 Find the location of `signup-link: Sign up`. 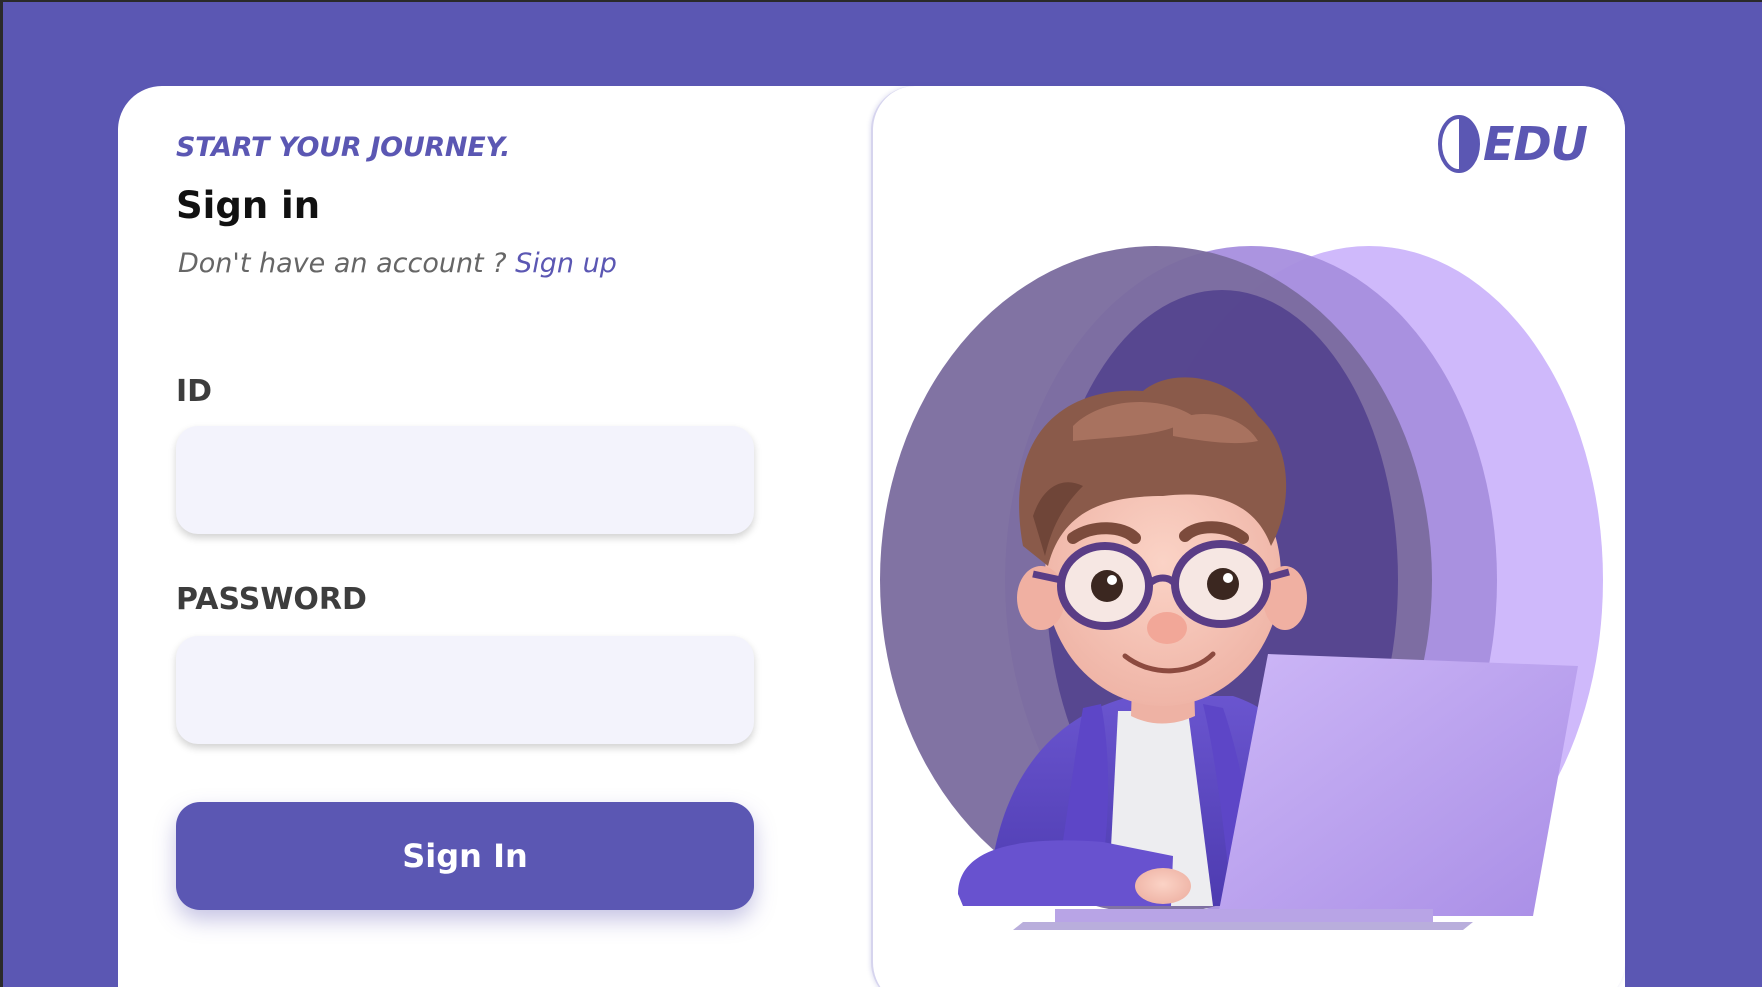

signup-link: Sign up is located at coordinates (566, 263).